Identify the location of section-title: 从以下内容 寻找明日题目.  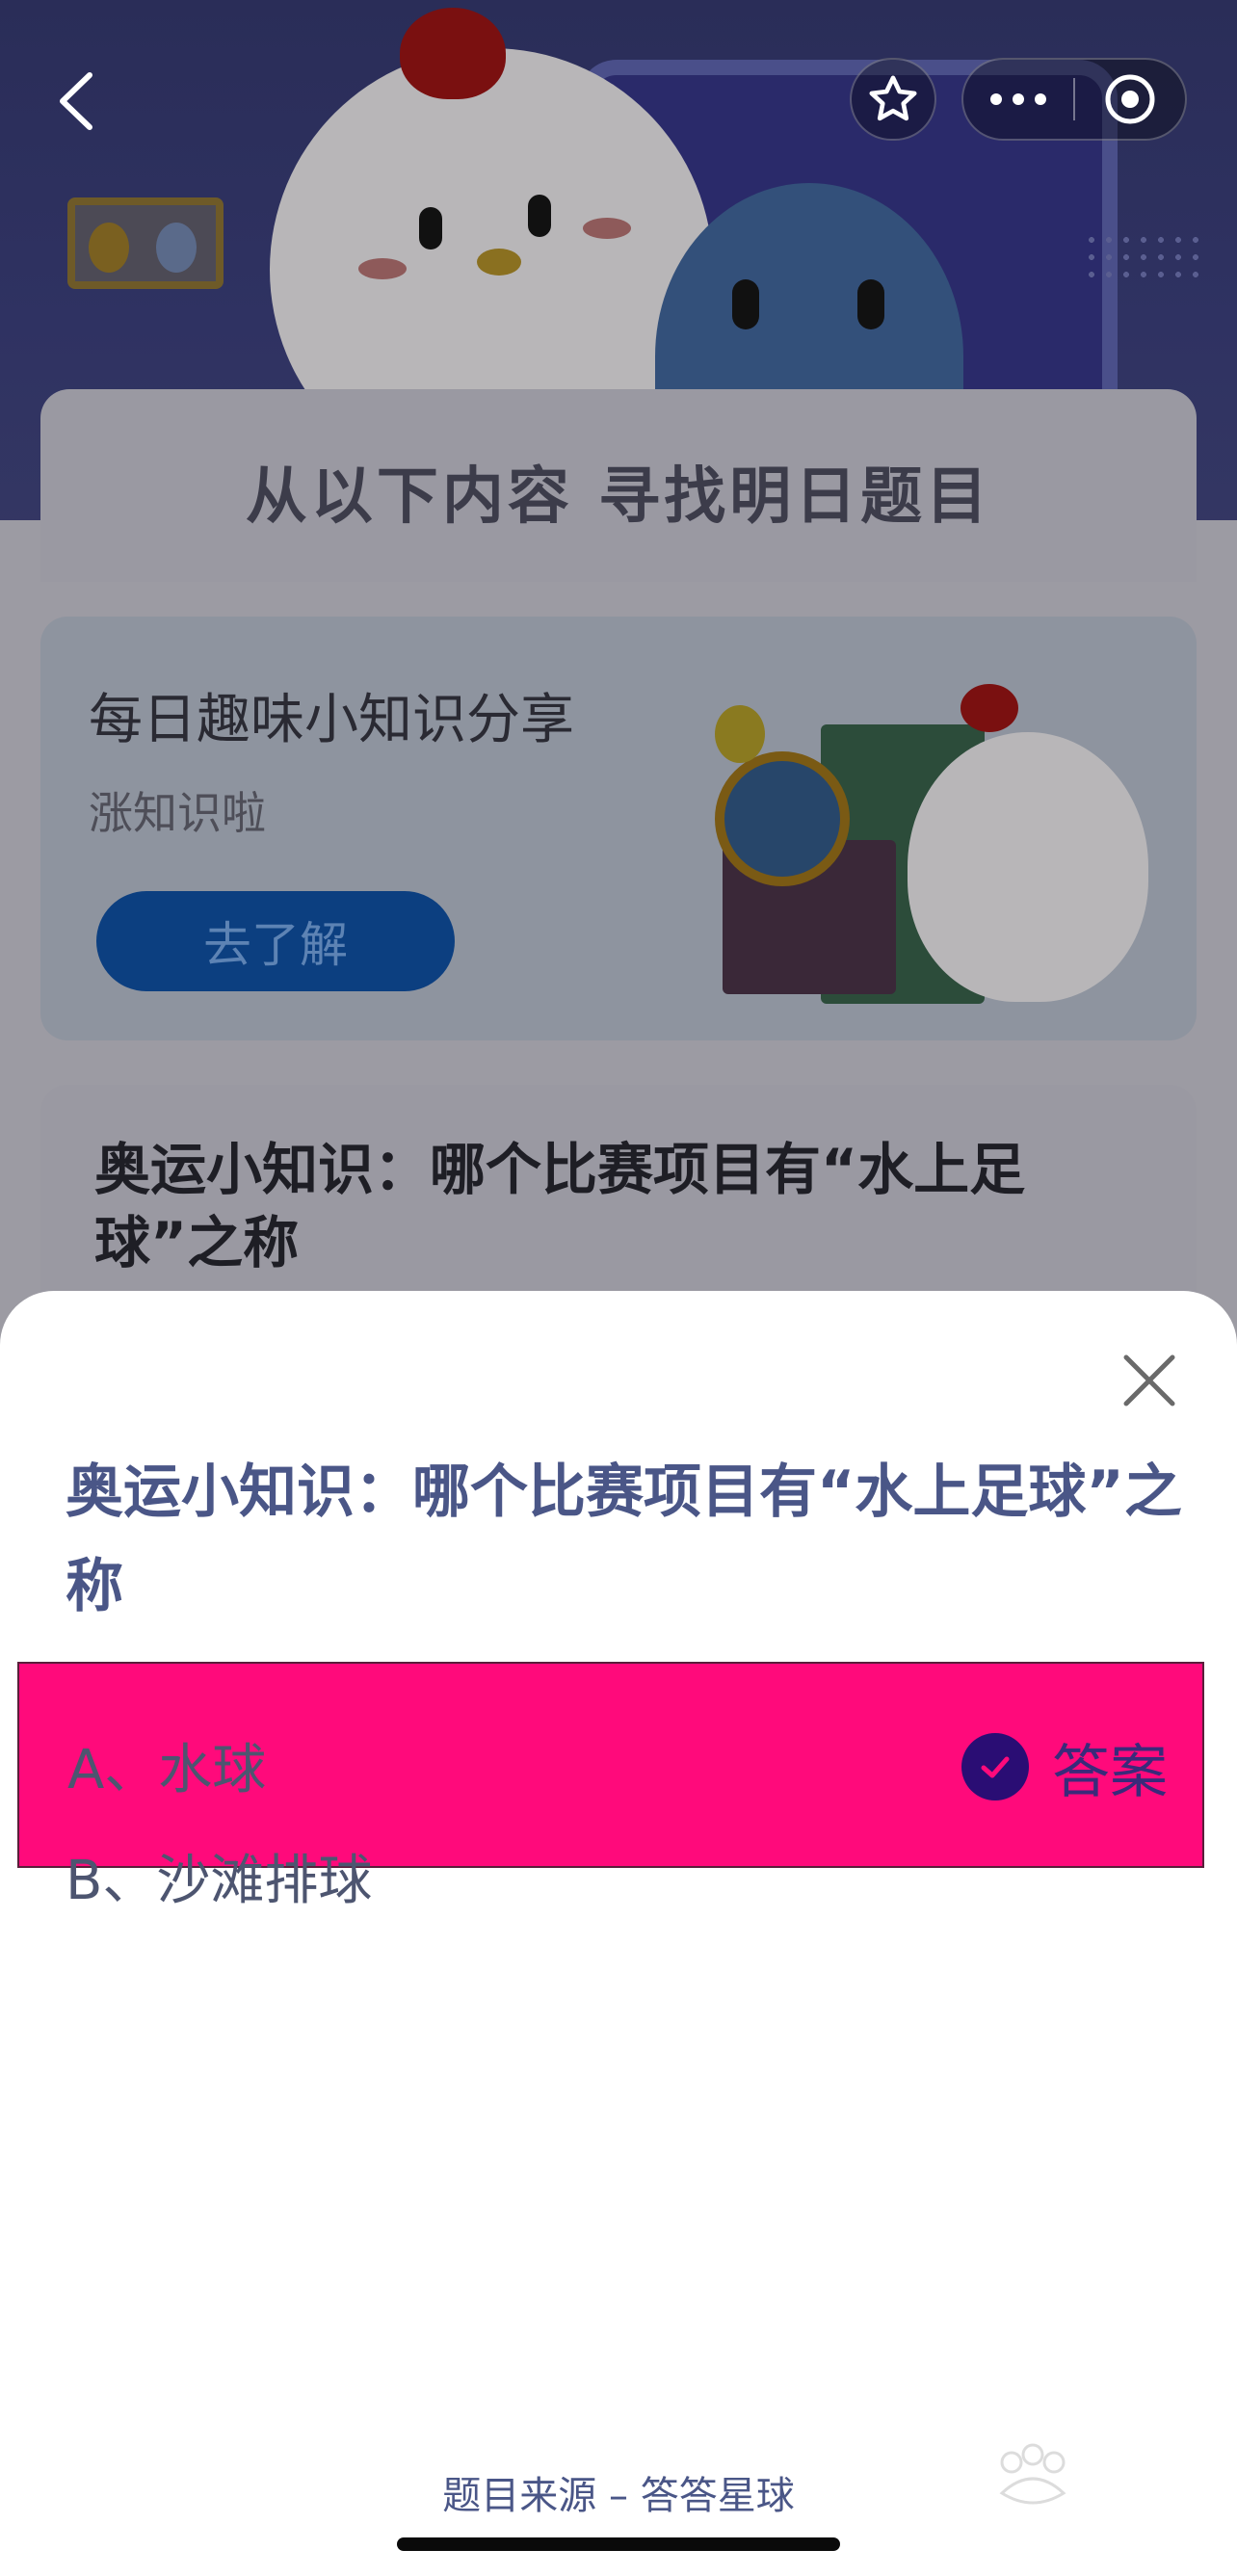
(618, 497).